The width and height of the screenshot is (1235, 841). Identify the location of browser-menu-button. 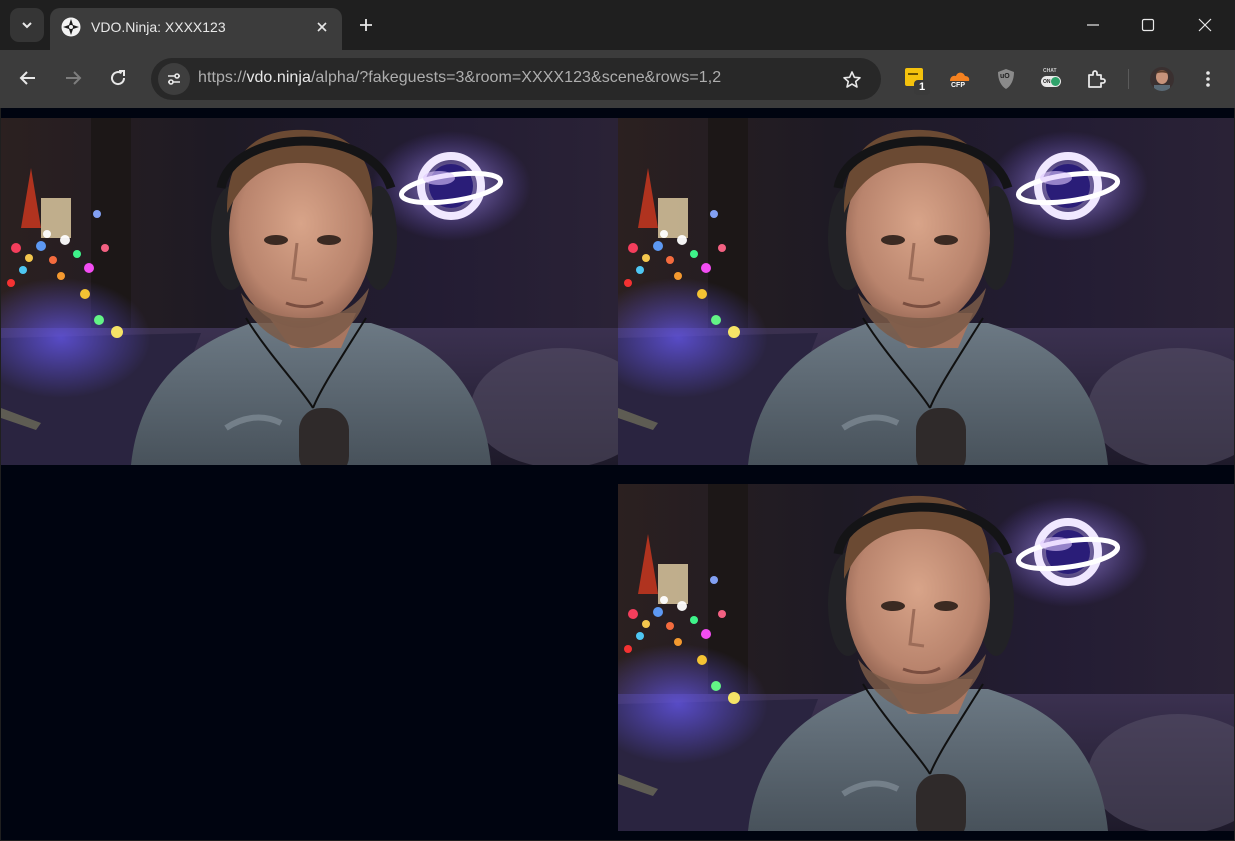
(1208, 79).